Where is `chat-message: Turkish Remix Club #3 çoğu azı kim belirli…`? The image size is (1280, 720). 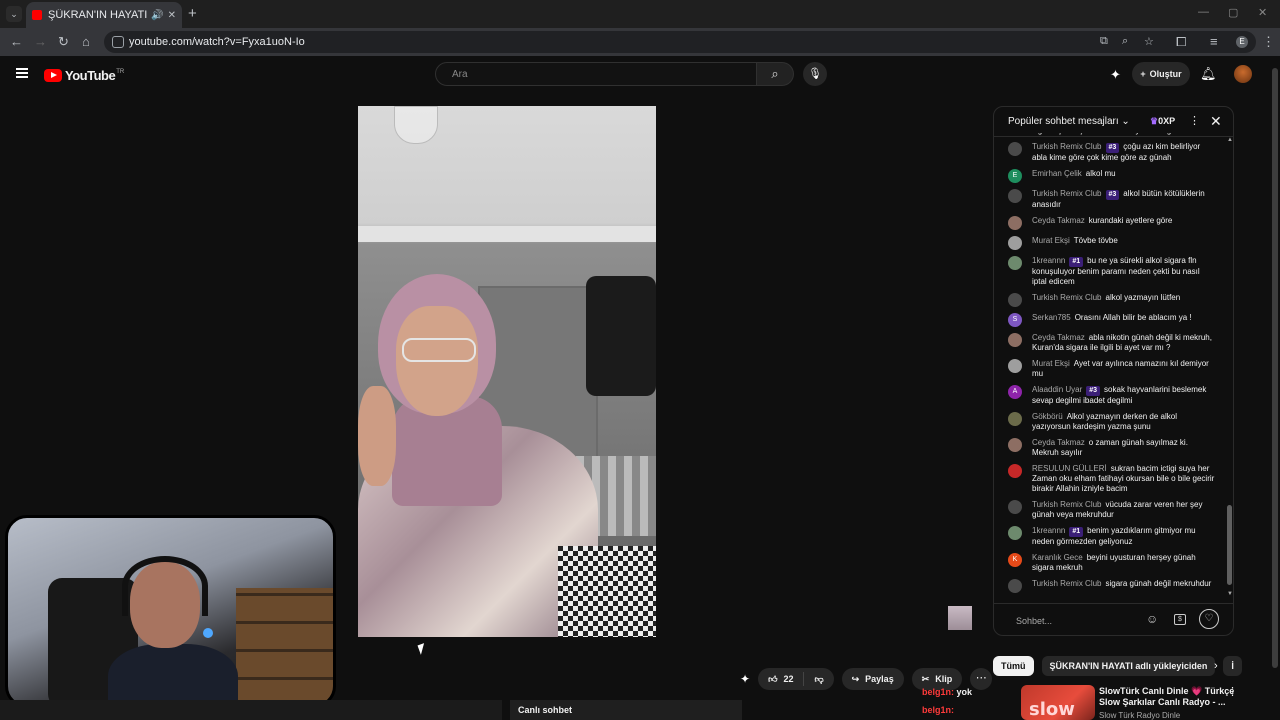
chat-message: Turkish Remix Club #3 çoğu azı kim belirli… is located at coordinates (1112, 152).